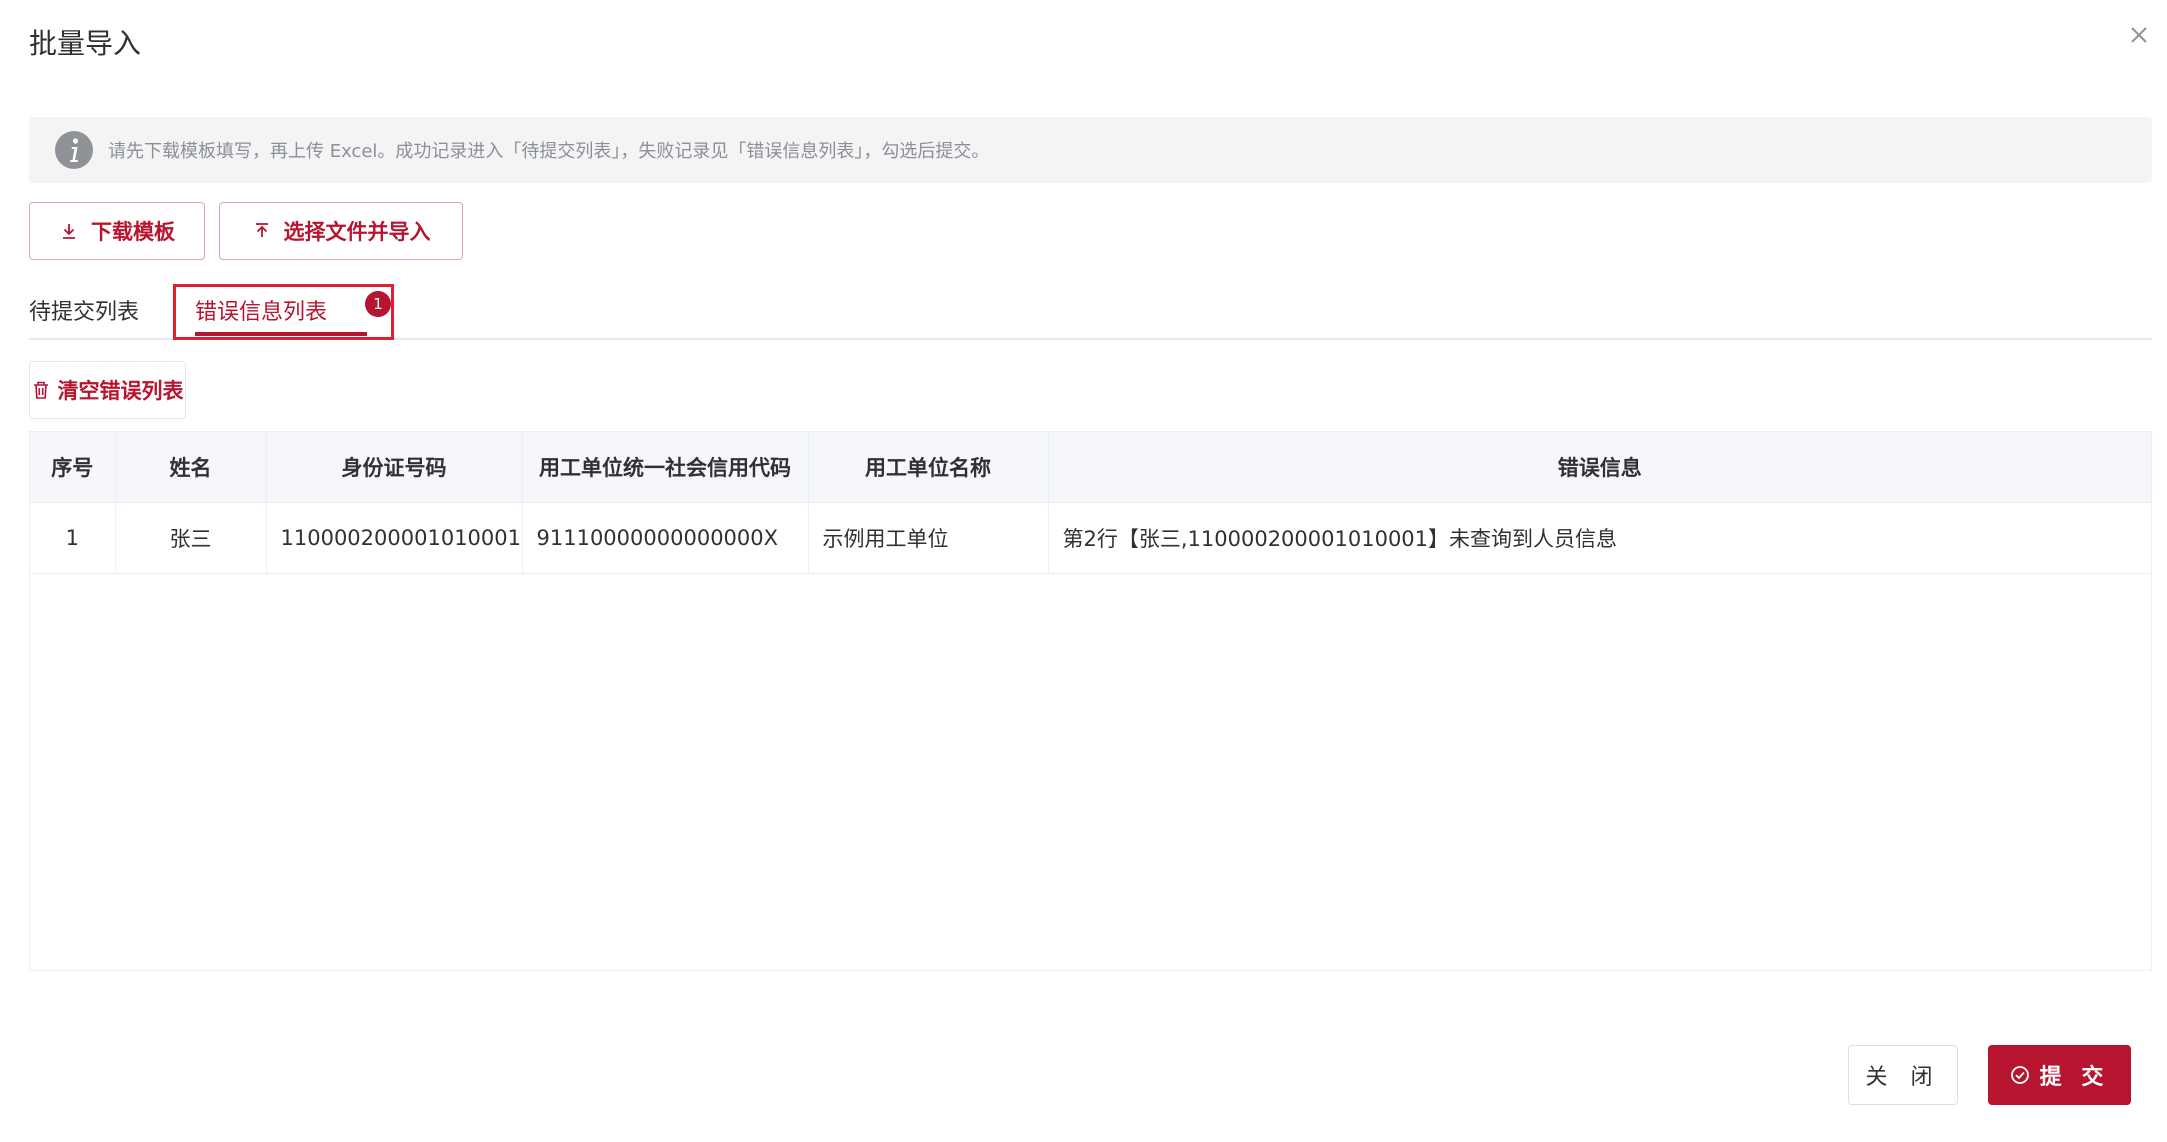 The image size is (2167, 1142). I want to click on cell-id-number: 110000200001010001, so click(394, 538).